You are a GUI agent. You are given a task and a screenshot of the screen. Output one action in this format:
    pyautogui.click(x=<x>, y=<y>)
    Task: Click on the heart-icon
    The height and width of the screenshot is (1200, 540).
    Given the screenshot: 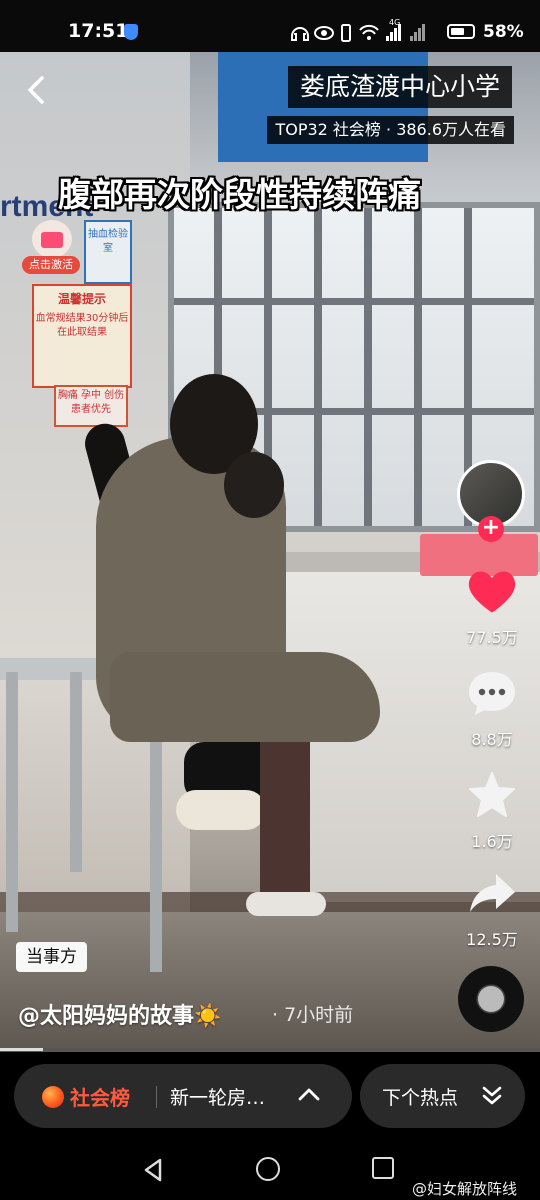 What is the action you would take?
    pyautogui.click(x=492, y=592)
    